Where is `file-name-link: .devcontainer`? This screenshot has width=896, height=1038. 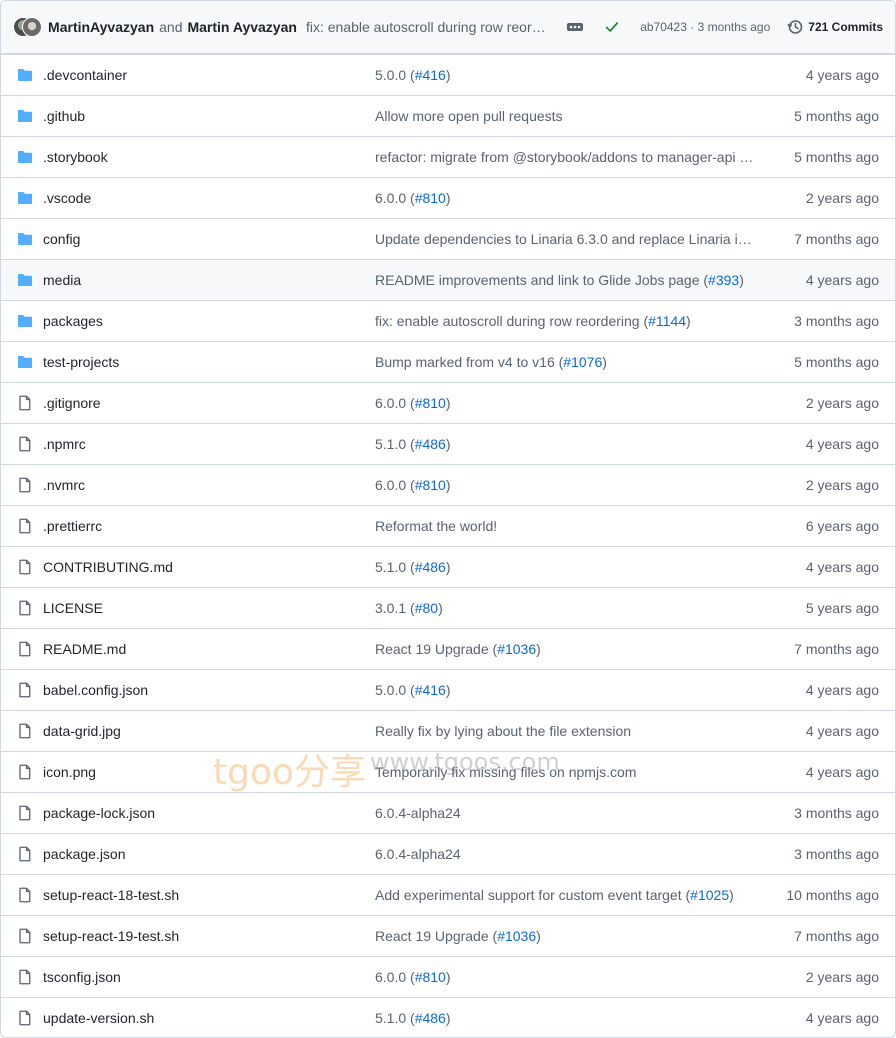
file-name-link: .devcontainer is located at coordinates (85, 75).